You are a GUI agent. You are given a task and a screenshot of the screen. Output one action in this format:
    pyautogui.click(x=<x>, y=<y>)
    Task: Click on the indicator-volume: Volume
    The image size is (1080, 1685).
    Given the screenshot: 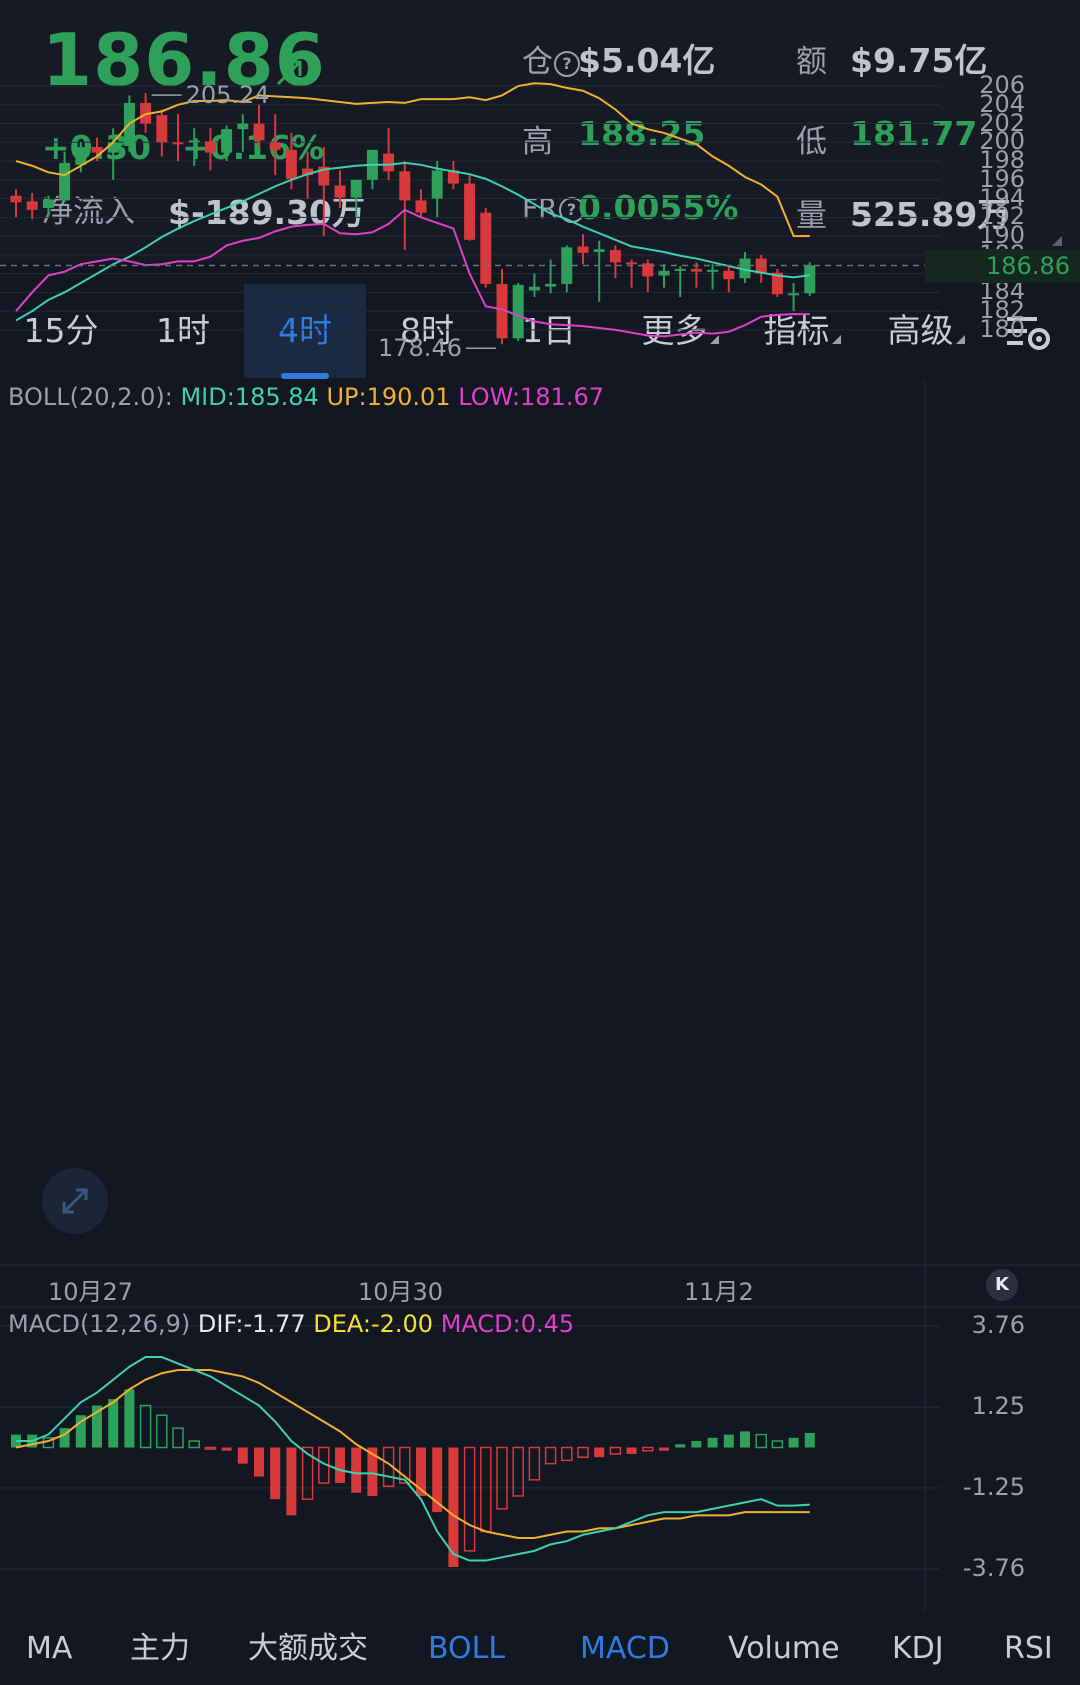 What is the action you would take?
    pyautogui.click(x=784, y=1648)
    